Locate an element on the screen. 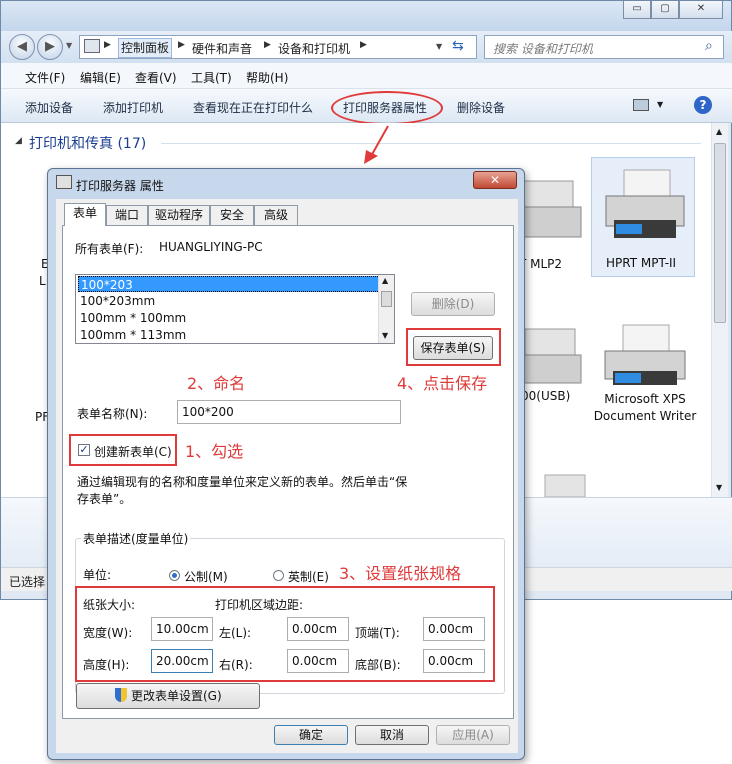  tab-drivers: 驱动程序 is located at coordinates (179, 215).